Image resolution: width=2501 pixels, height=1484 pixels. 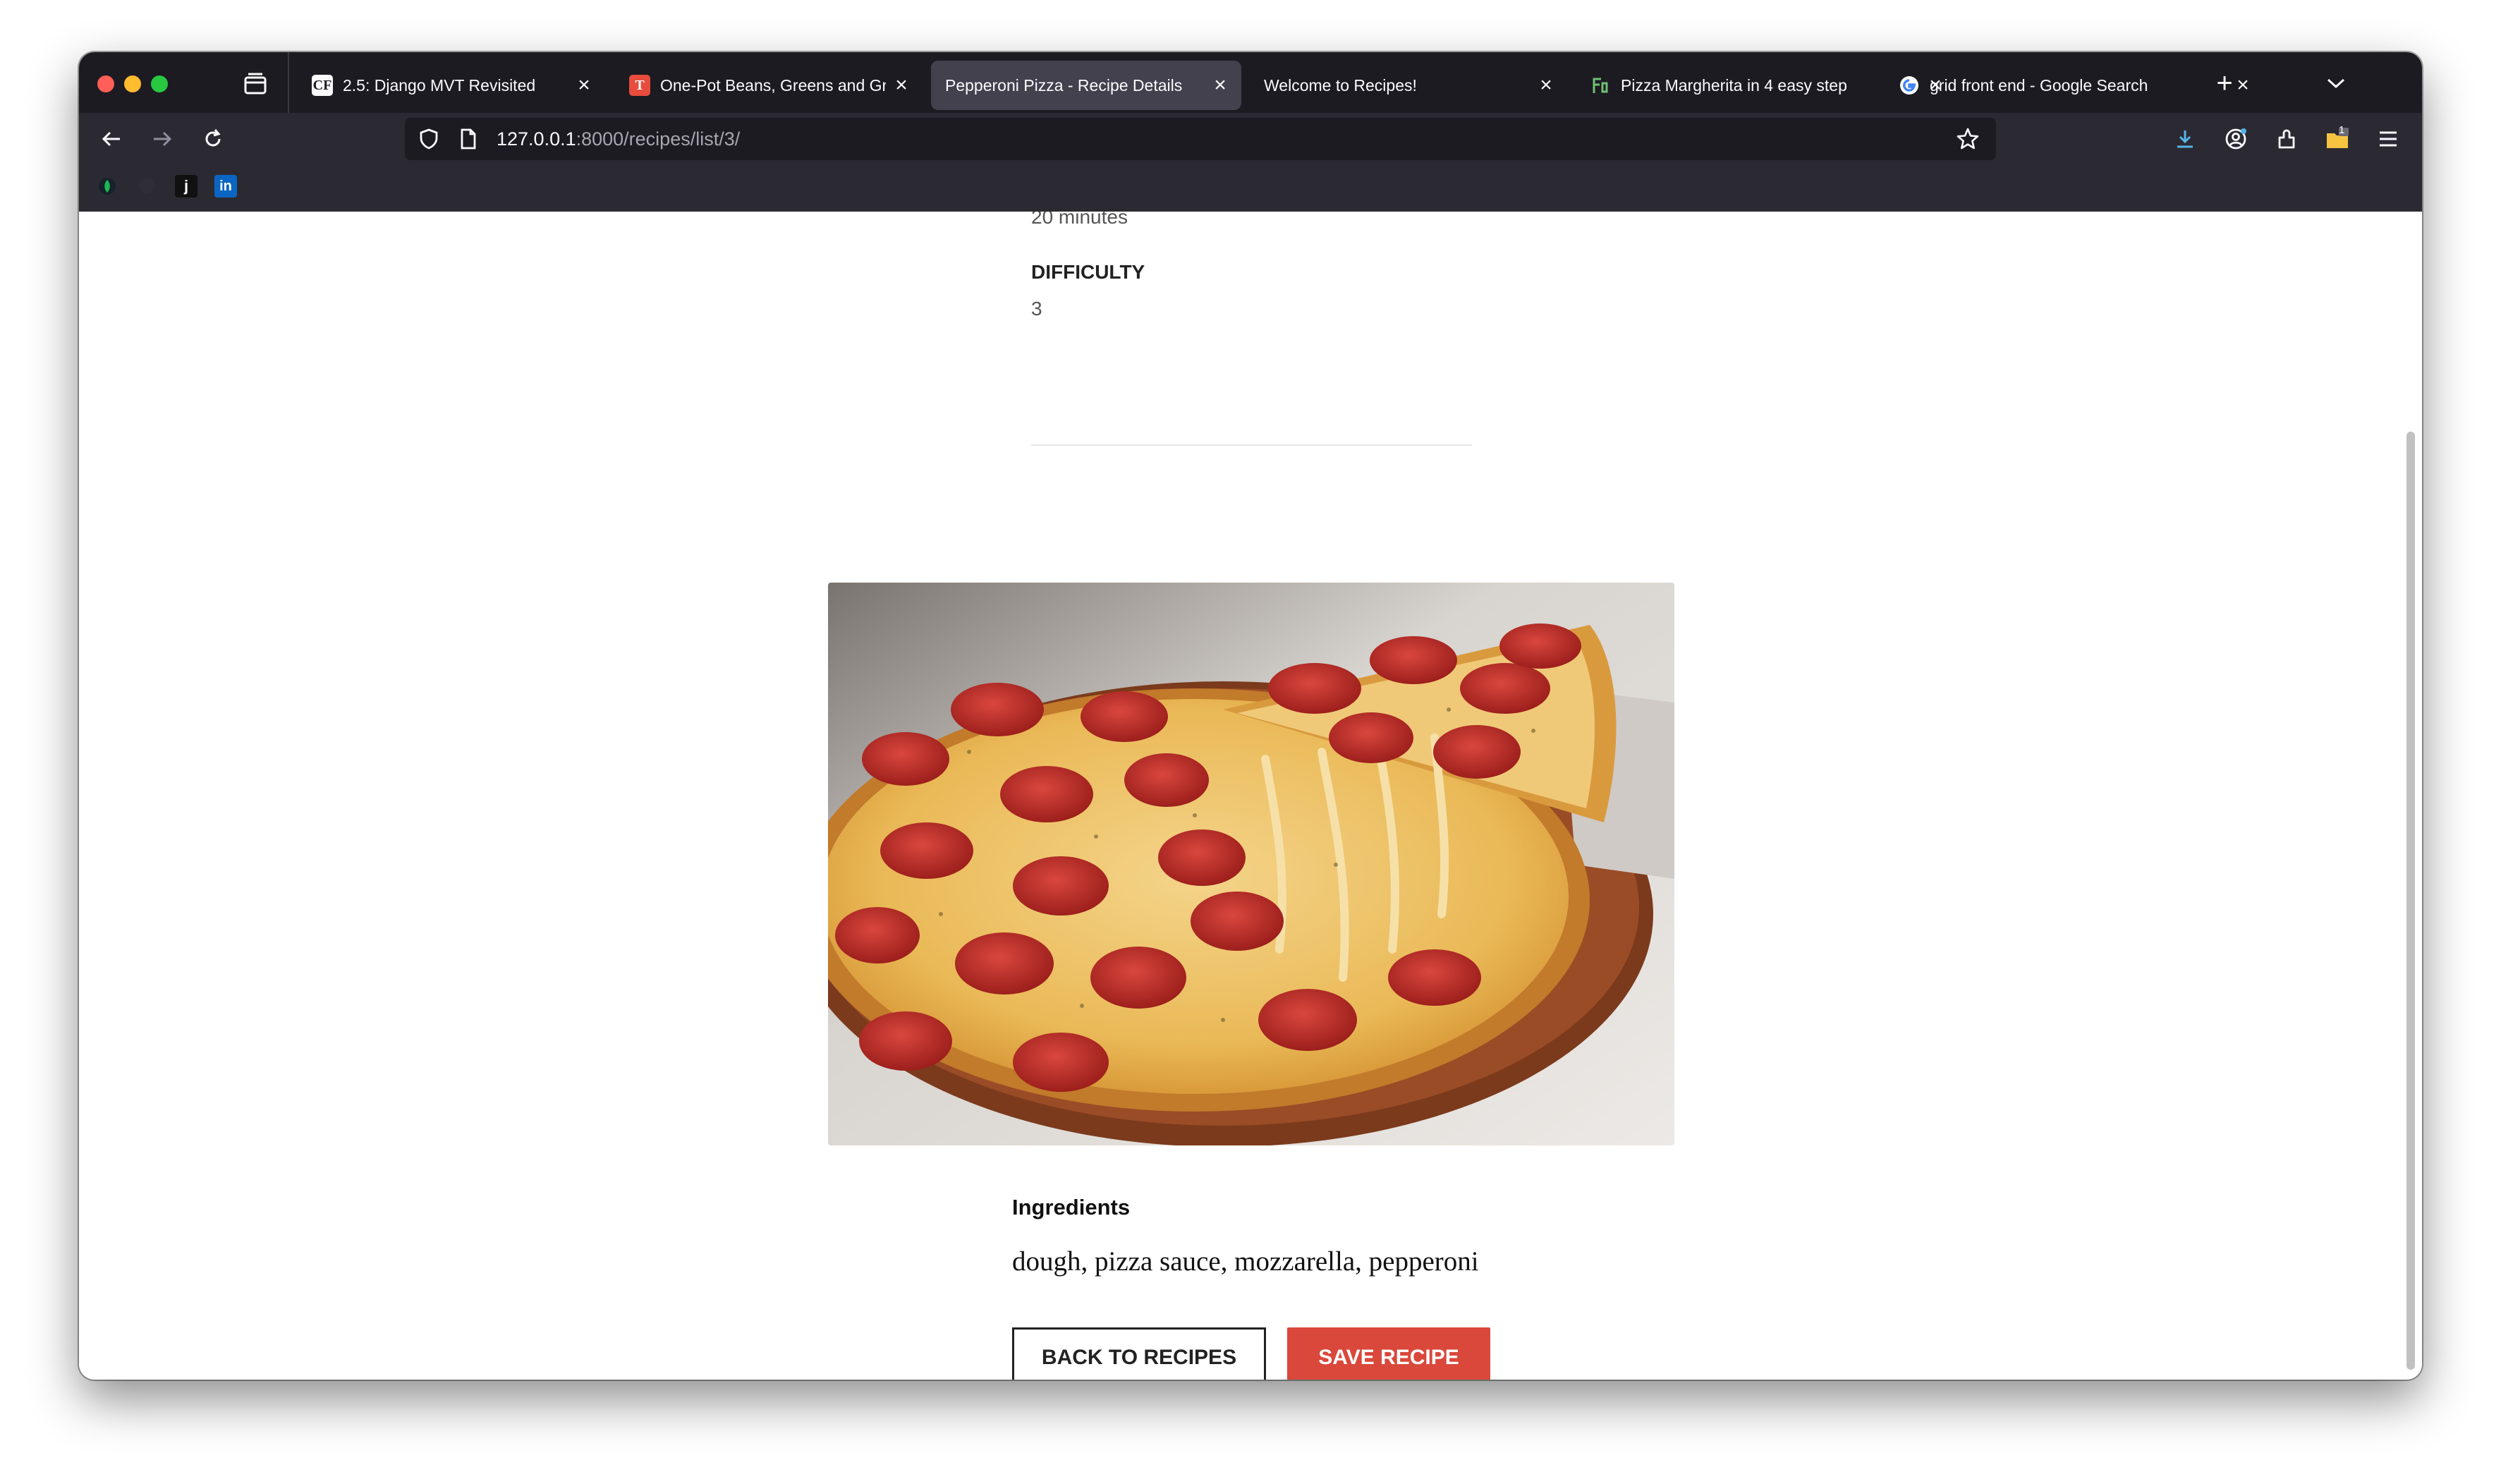 What do you see at coordinates (186, 186) in the screenshot?
I see `bookmark-j: j` at bounding box center [186, 186].